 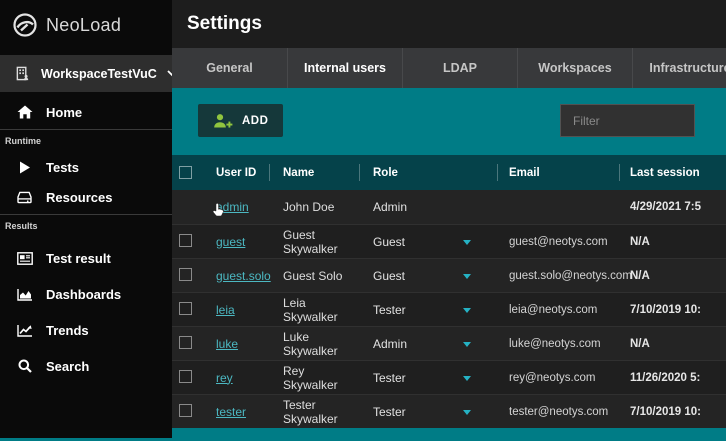 What do you see at coordinates (570, 275) in the screenshot?
I see `user-email: guest.solo@neotys.com` at bounding box center [570, 275].